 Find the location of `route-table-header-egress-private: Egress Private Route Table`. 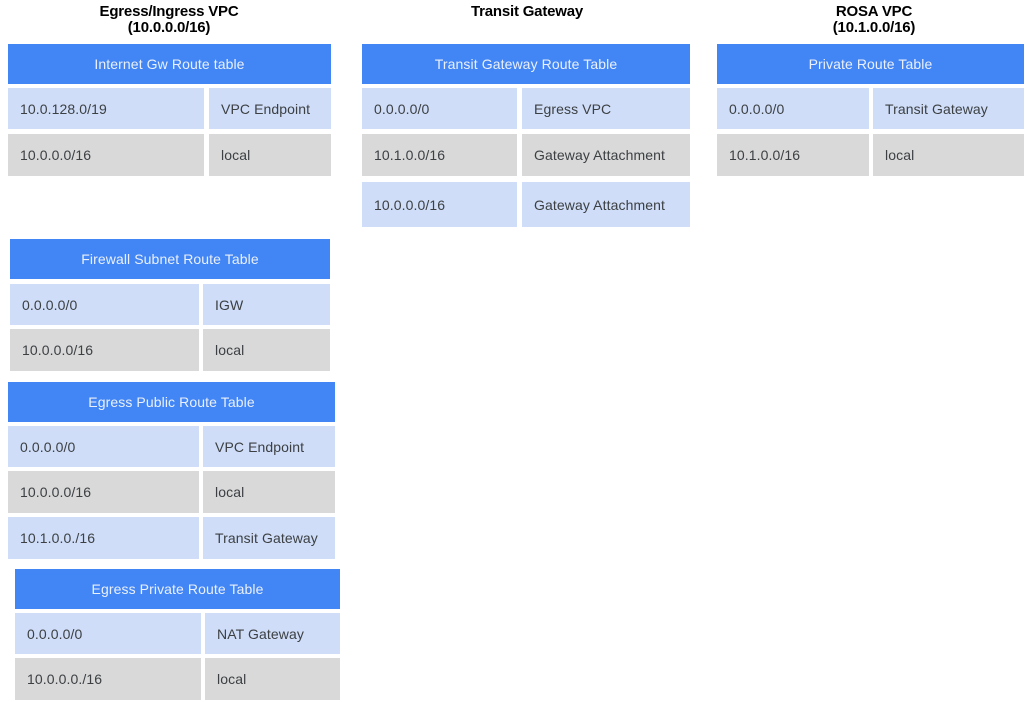

route-table-header-egress-private: Egress Private Route Table is located at coordinates (177, 589).